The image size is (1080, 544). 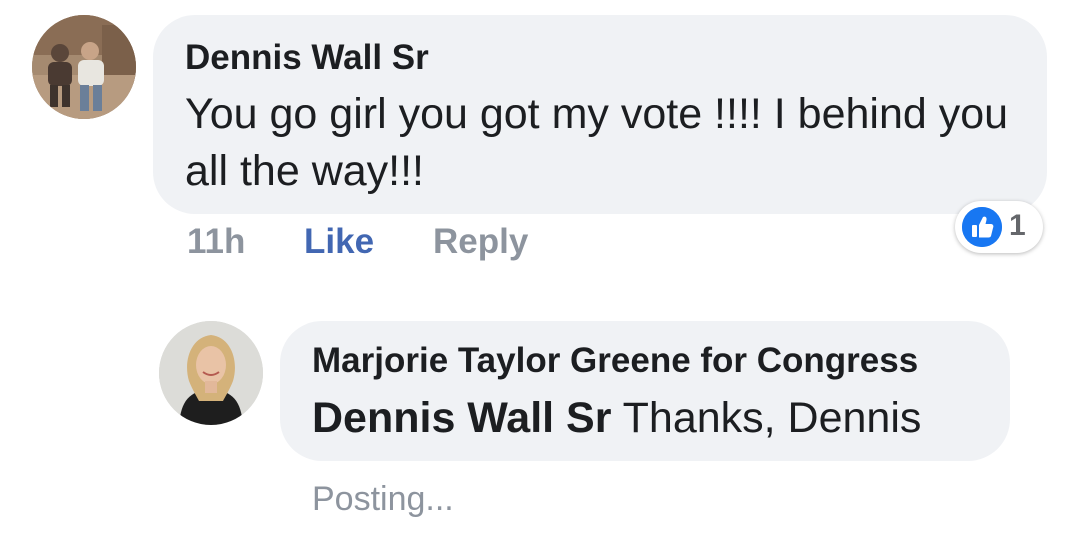 What do you see at coordinates (1017, 225) in the screenshot?
I see `reaction-count: 1` at bounding box center [1017, 225].